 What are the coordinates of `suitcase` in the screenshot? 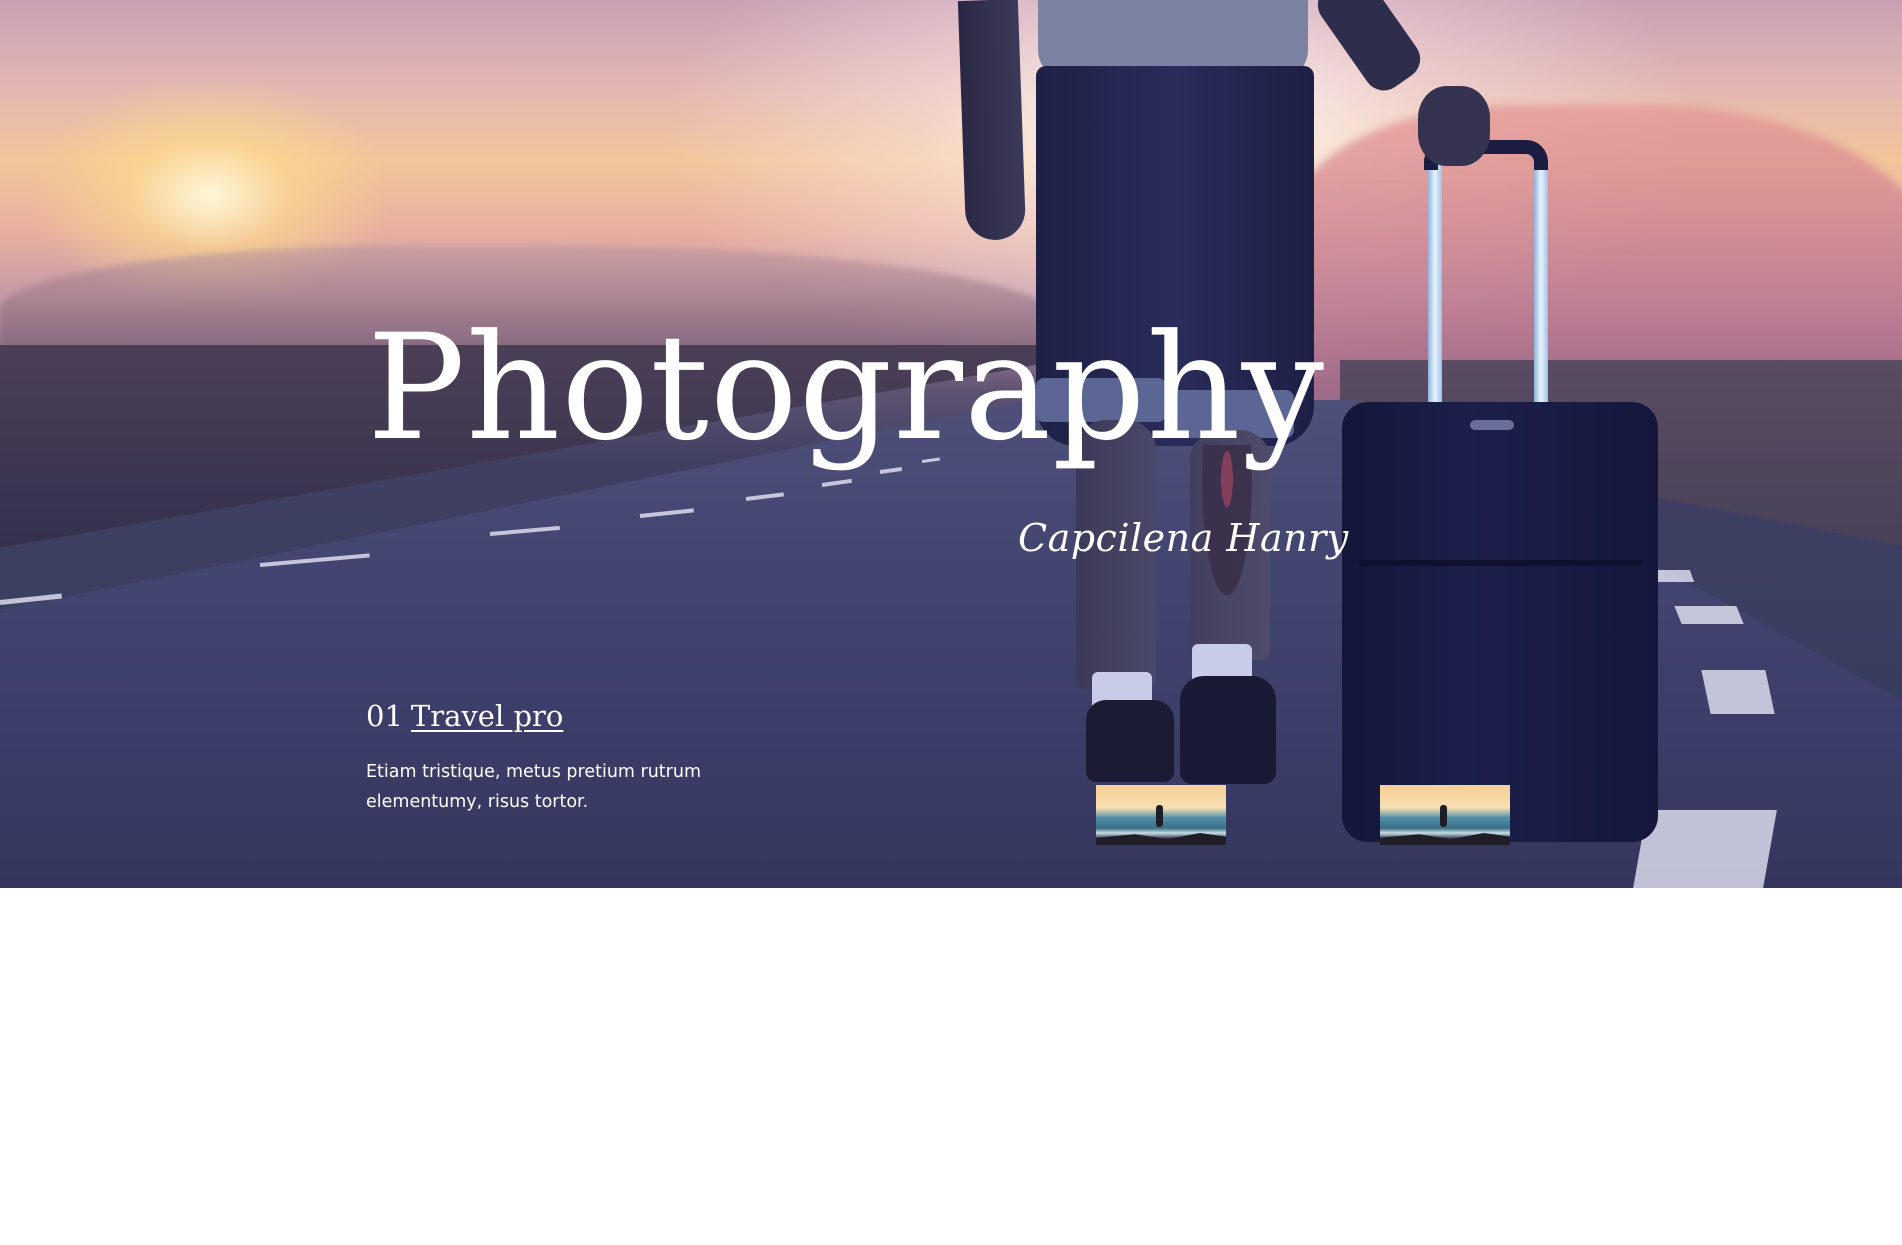 It's located at (1500, 622).